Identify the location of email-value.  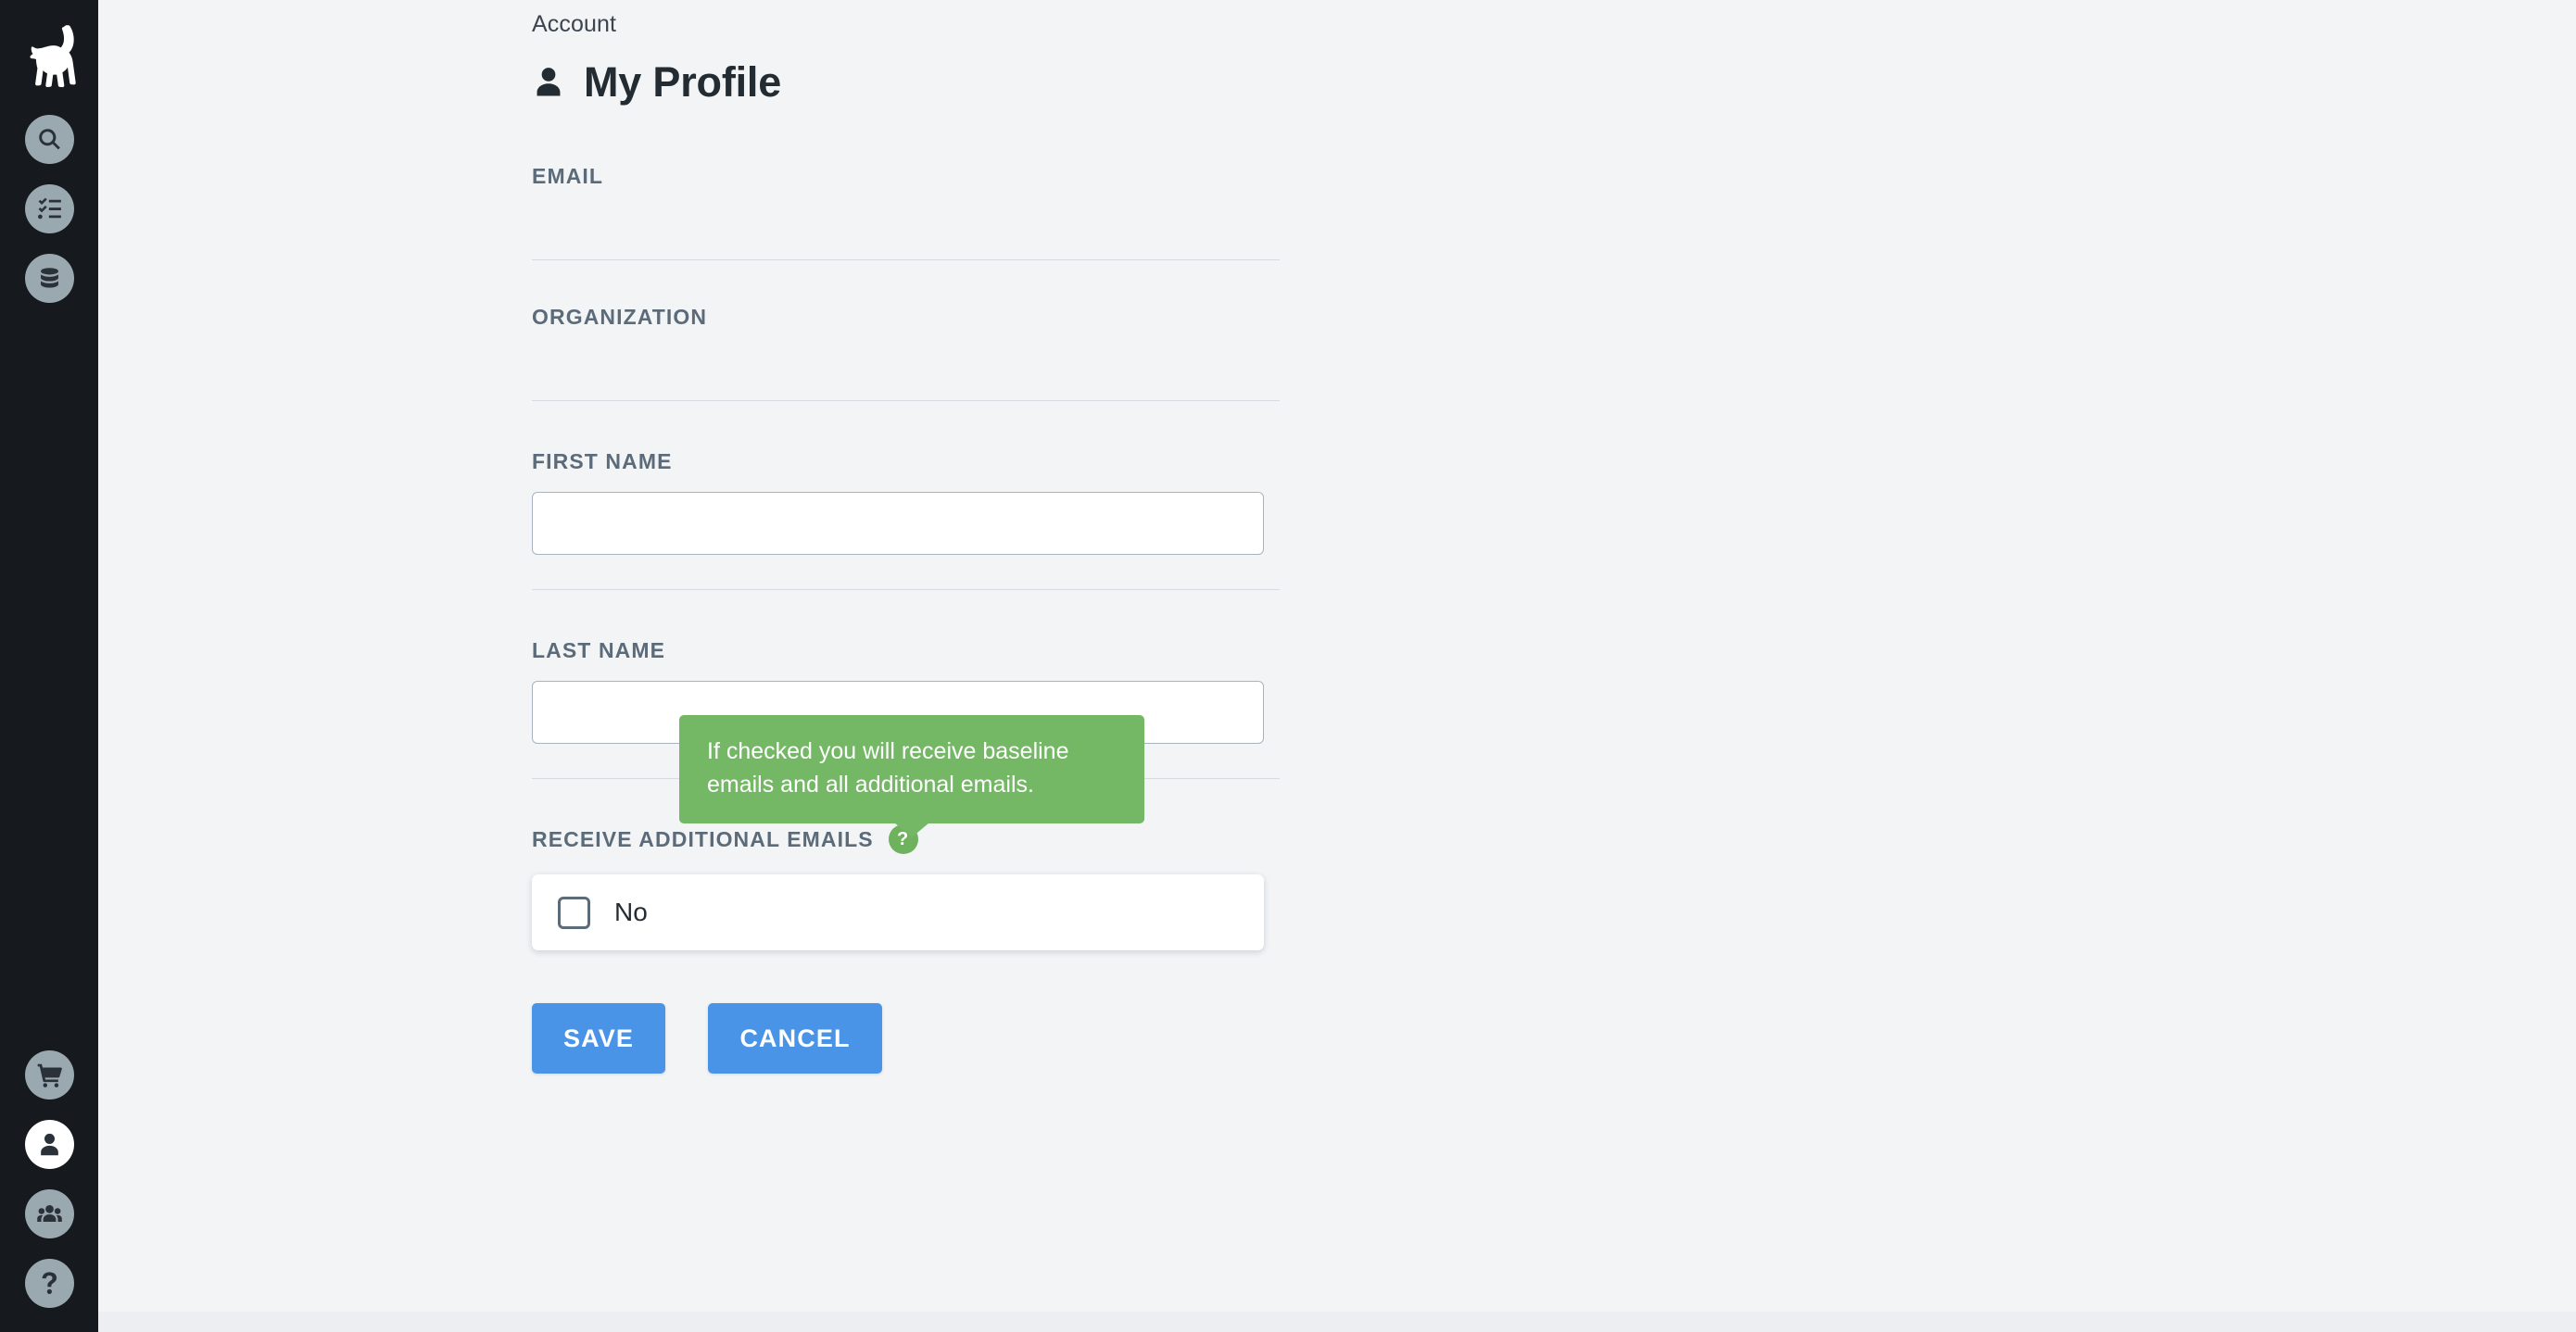
(907, 213).